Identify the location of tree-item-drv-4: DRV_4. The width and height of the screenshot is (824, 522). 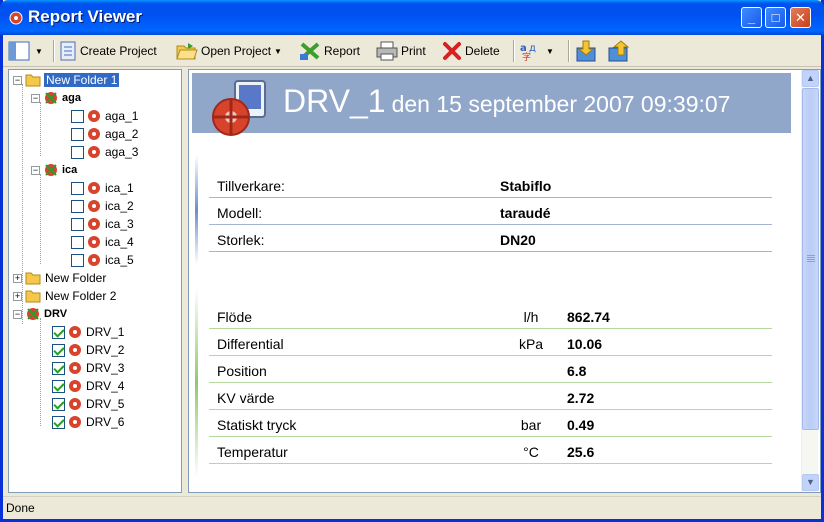
(88, 386).